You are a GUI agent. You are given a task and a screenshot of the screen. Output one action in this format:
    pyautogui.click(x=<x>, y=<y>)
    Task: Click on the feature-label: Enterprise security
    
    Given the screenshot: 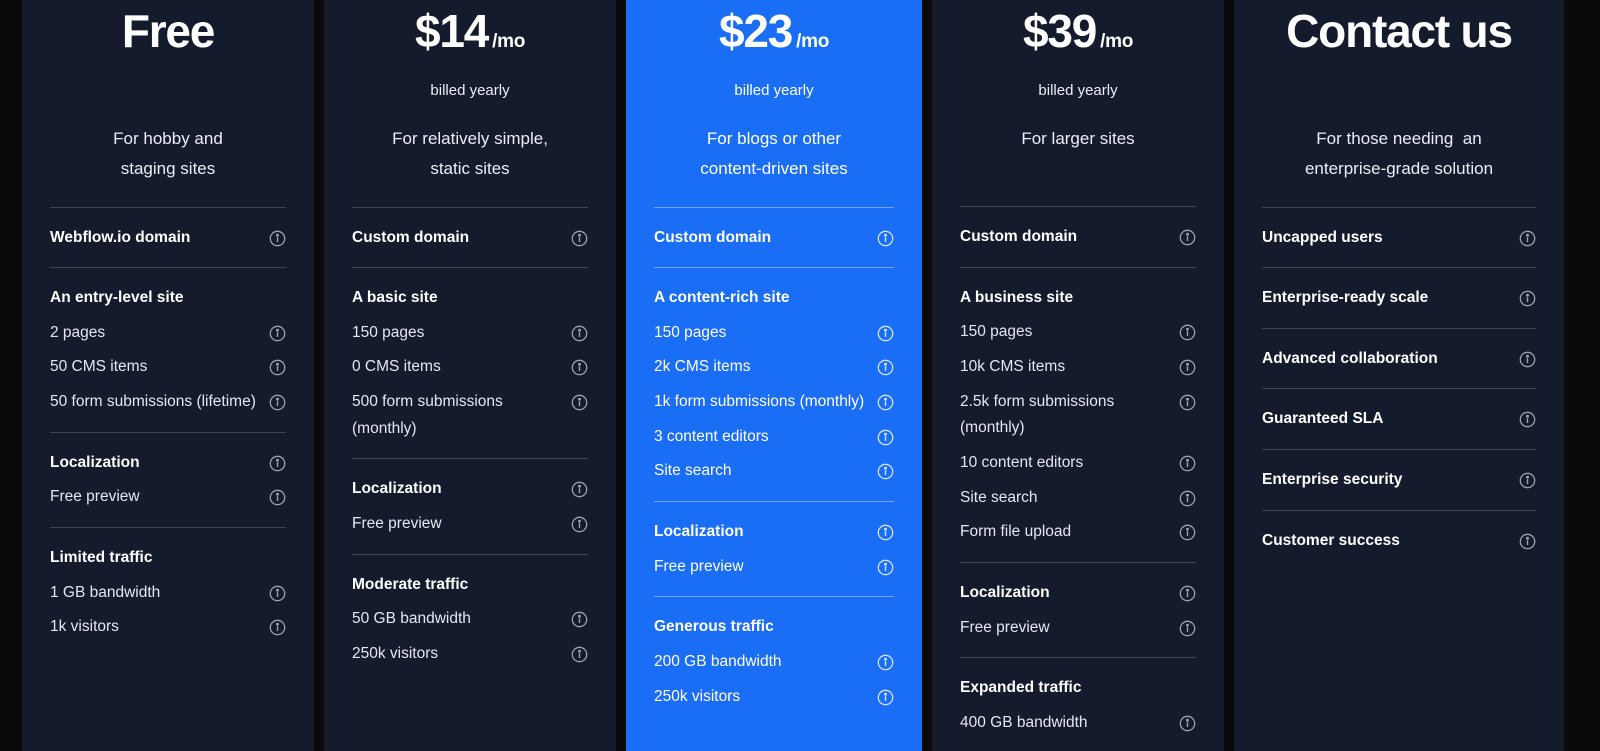 What is the action you would take?
    pyautogui.click(x=1332, y=480)
    